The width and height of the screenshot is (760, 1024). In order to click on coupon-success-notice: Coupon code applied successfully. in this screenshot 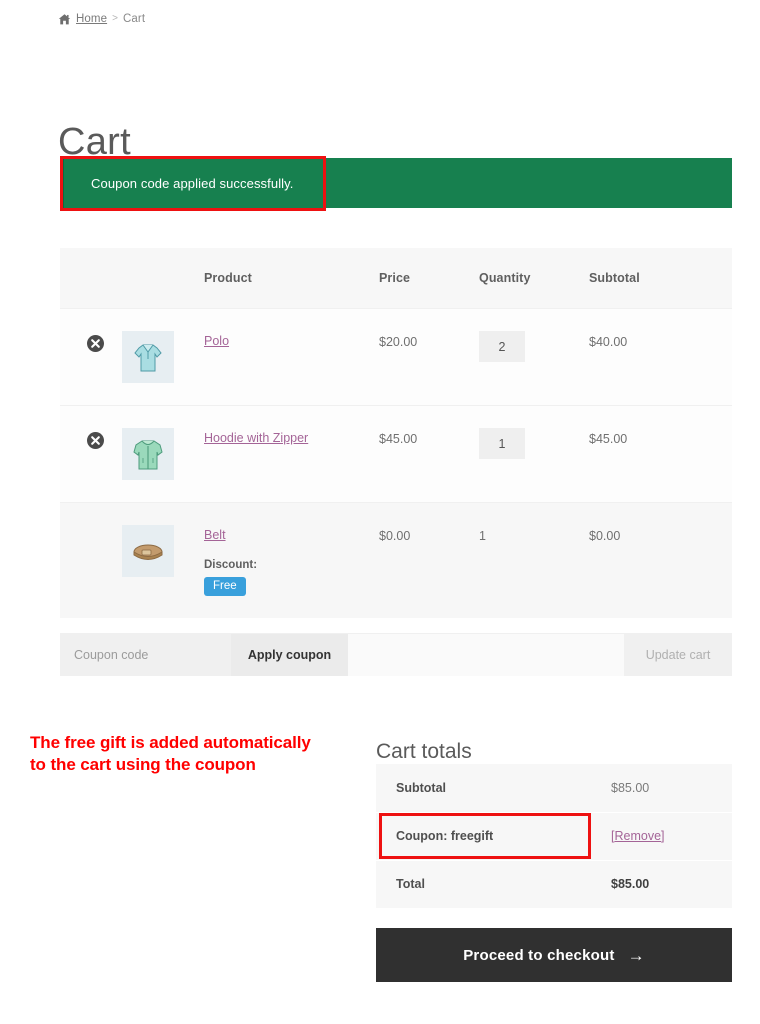, I will do `click(396, 183)`.